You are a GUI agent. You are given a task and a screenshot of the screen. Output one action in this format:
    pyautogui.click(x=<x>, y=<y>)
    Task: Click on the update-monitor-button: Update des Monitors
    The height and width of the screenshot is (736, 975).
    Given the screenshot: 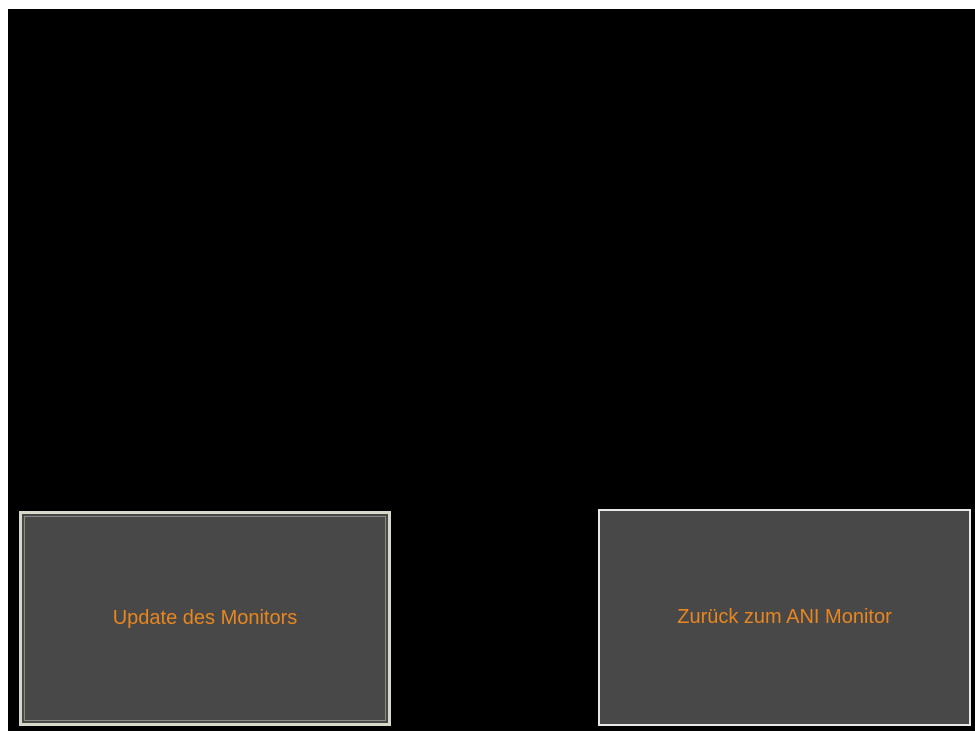 What is the action you would take?
    pyautogui.click(x=205, y=618)
    